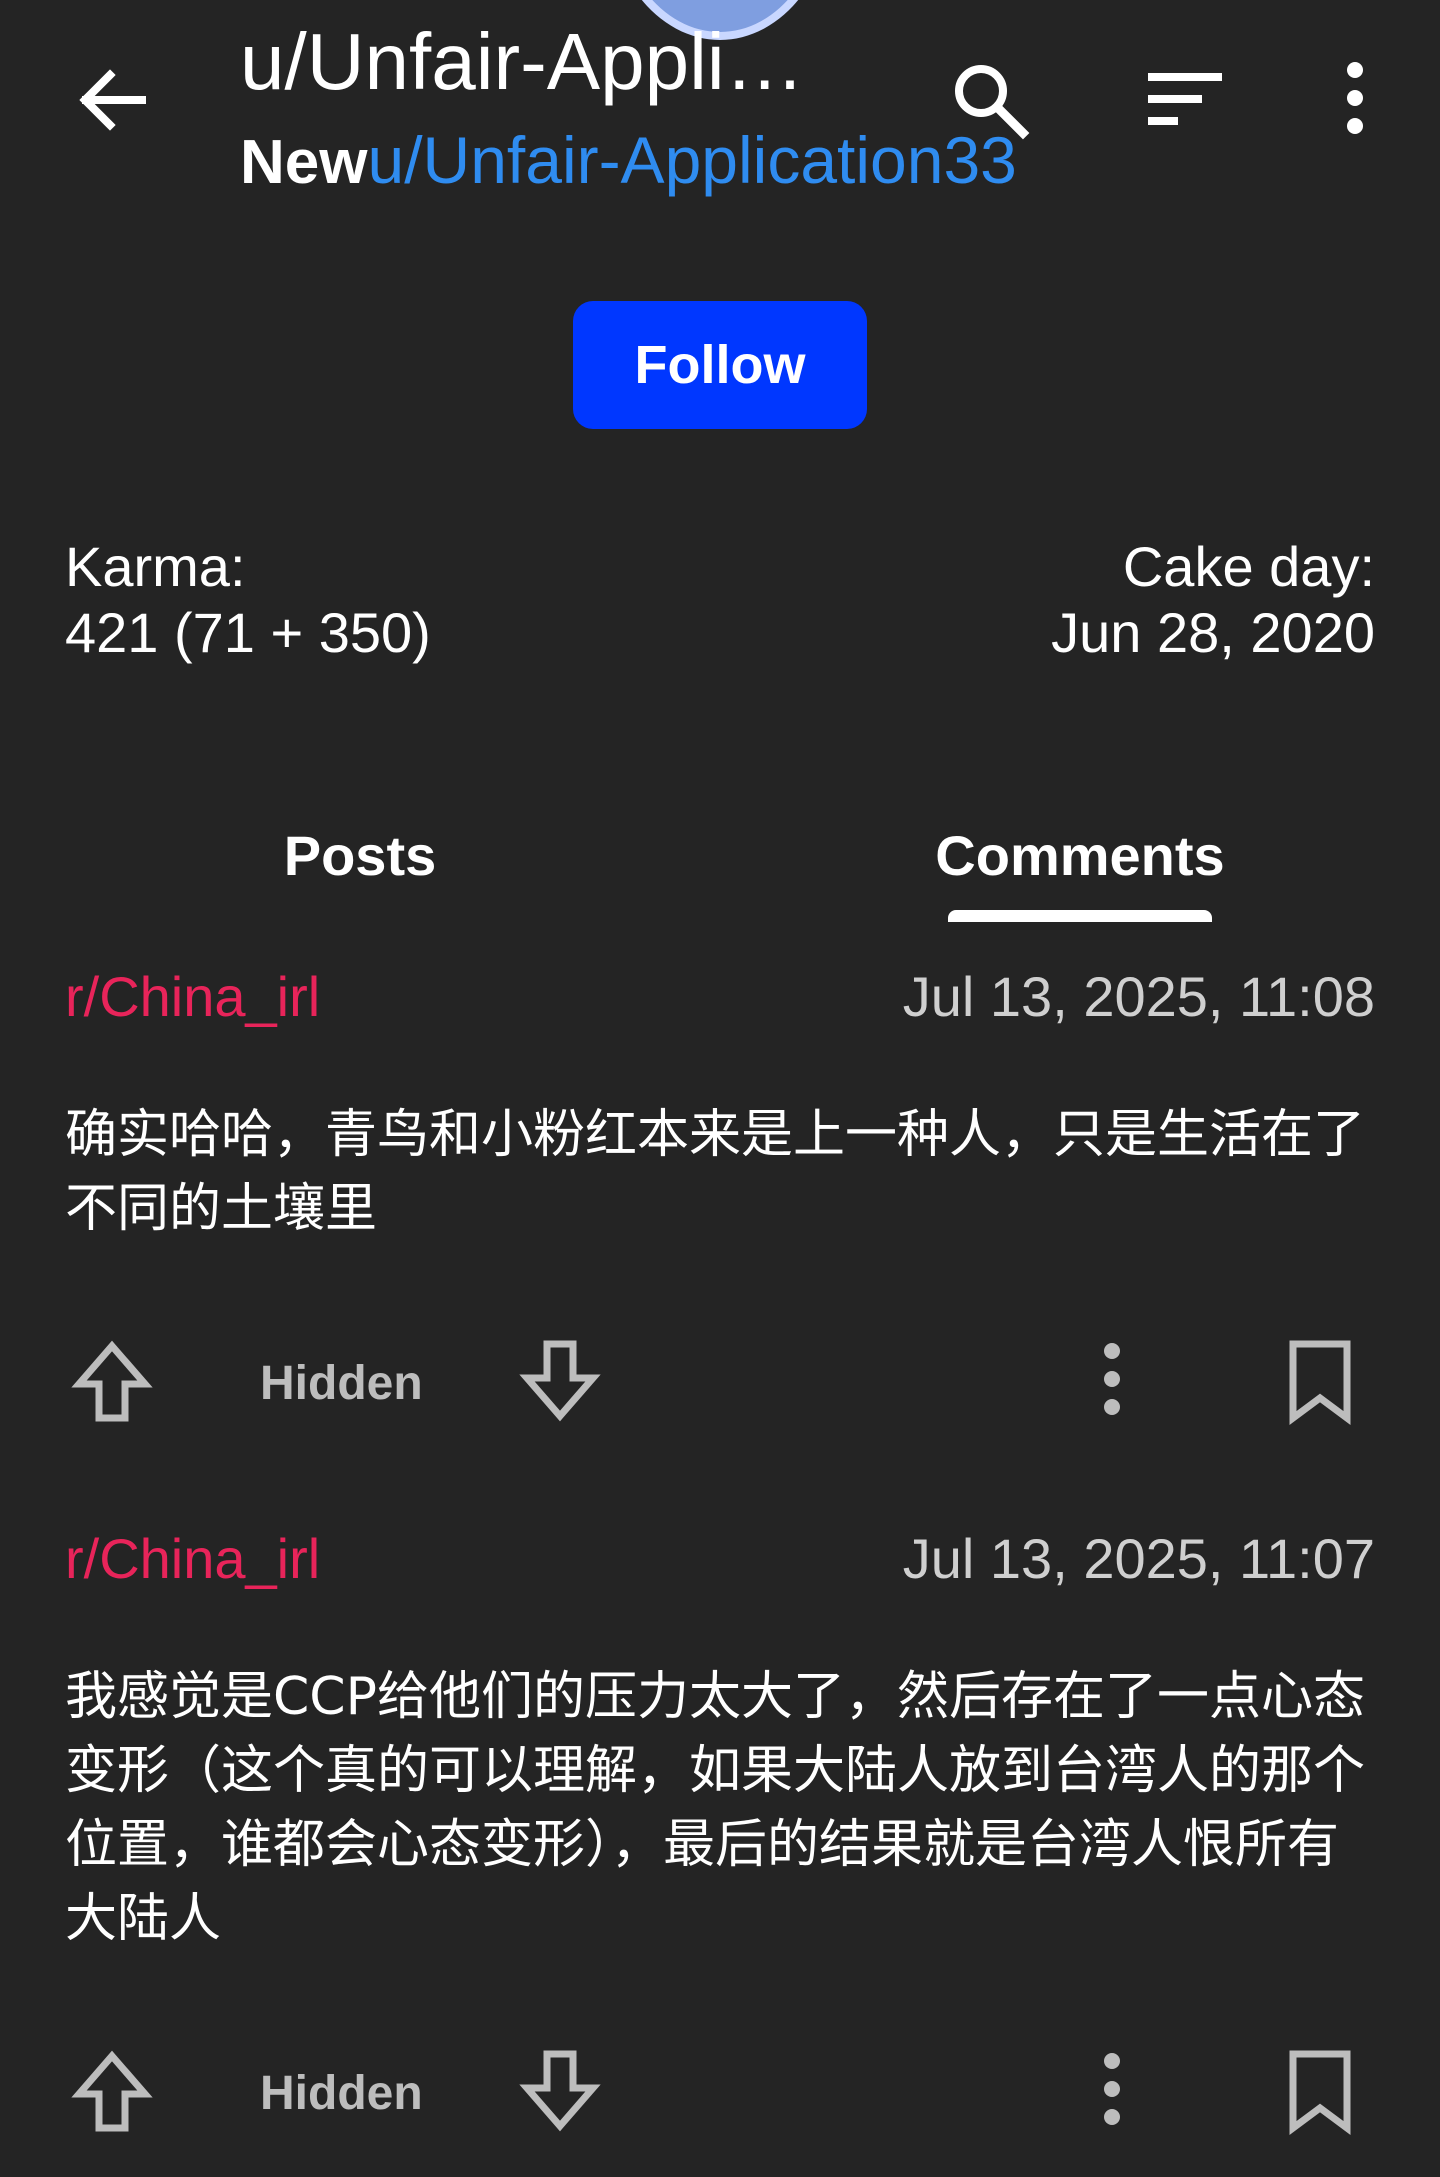 The width and height of the screenshot is (1440, 2177). I want to click on search-button, so click(990, 100).